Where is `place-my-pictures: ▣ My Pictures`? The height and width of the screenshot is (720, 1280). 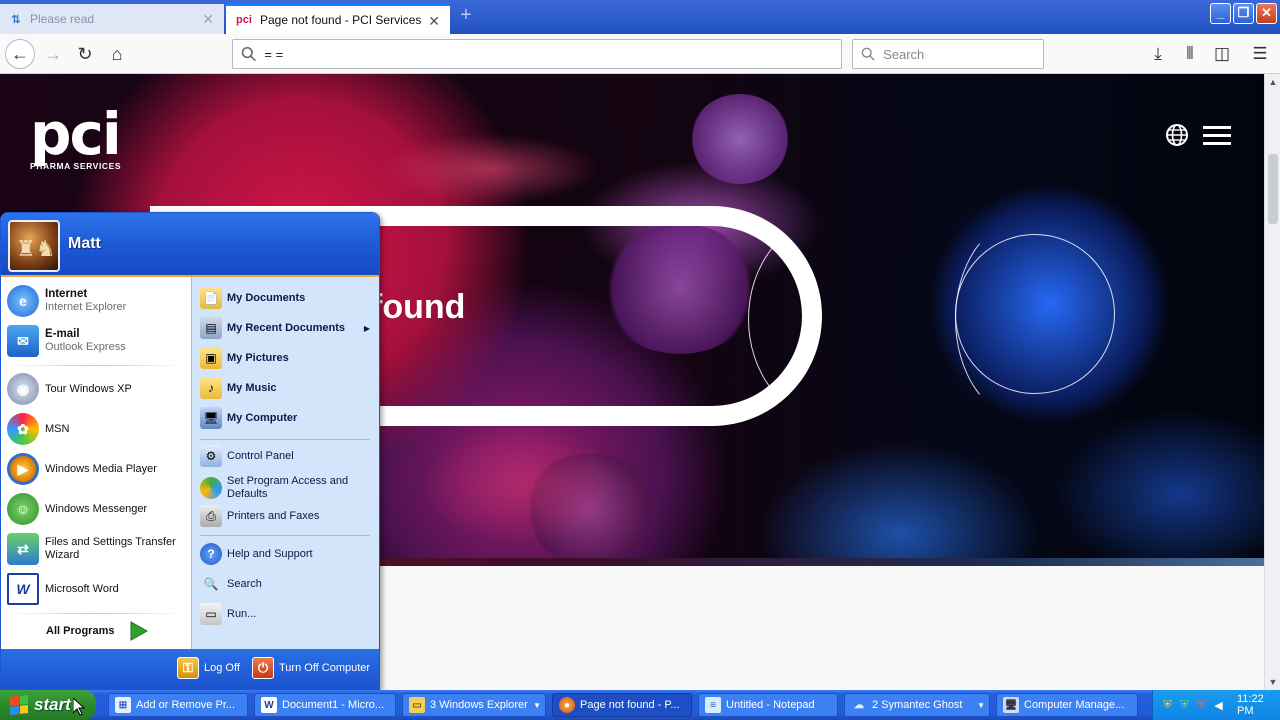 place-my-pictures: ▣ My Pictures is located at coordinates (289, 358).